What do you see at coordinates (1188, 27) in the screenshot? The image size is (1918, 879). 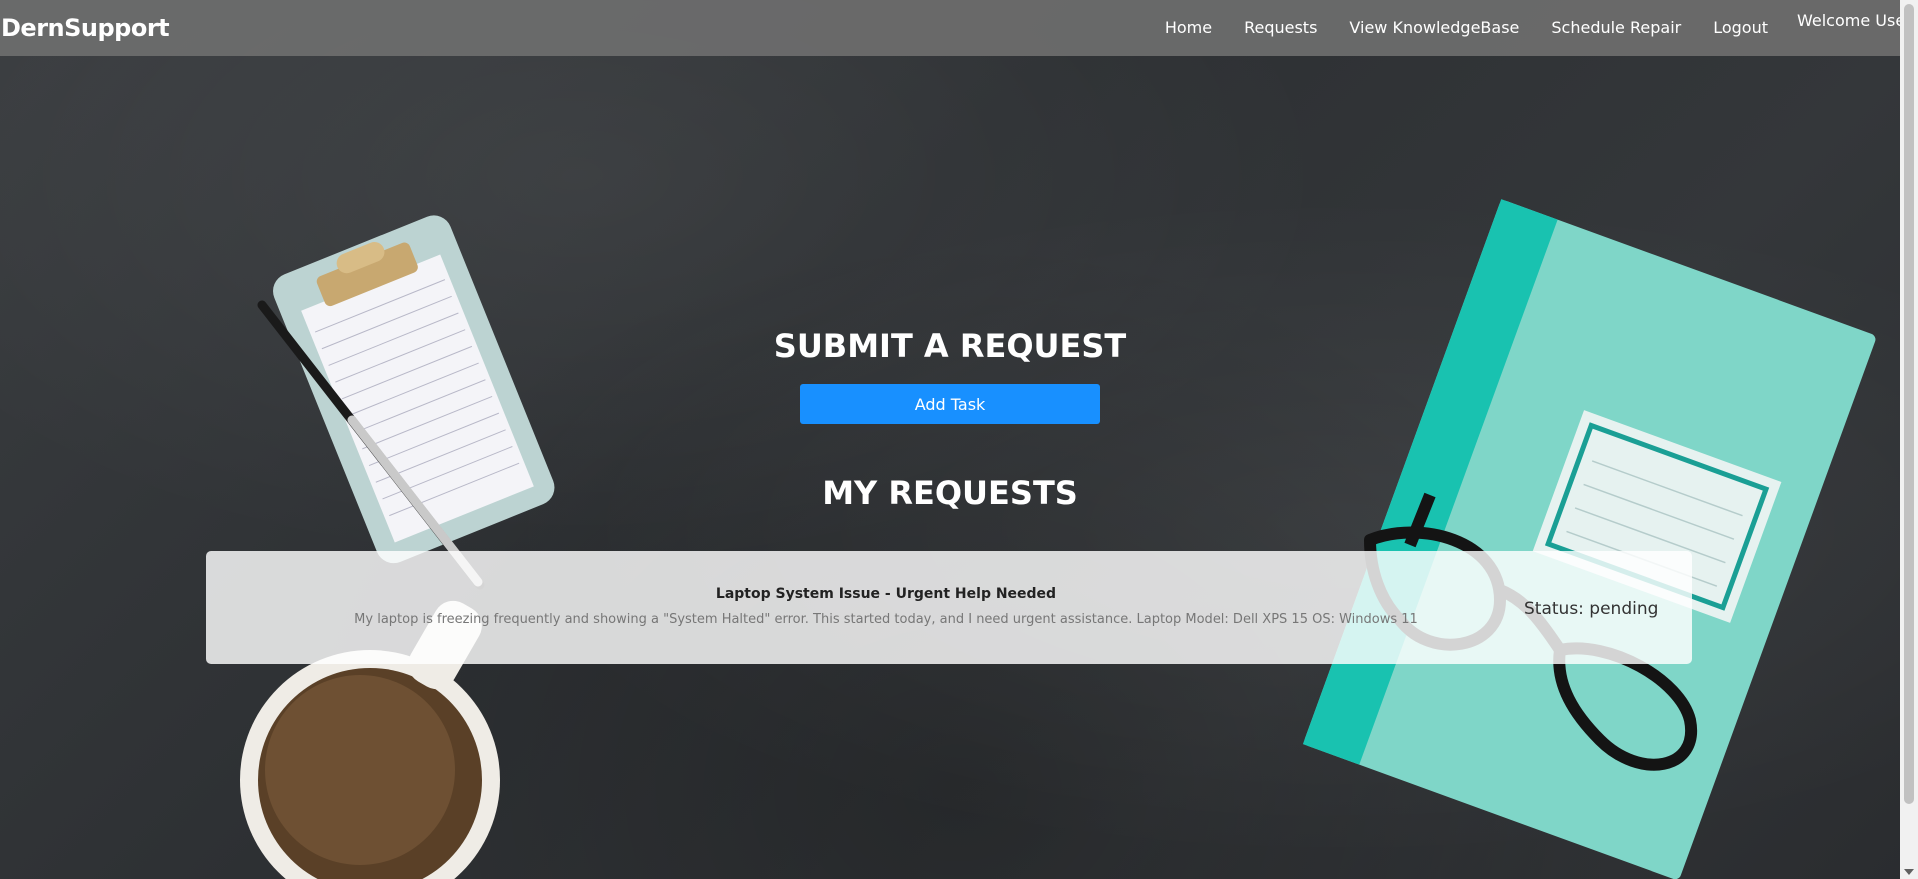 I see `nav-home: Home` at bounding box center [1188, 27].